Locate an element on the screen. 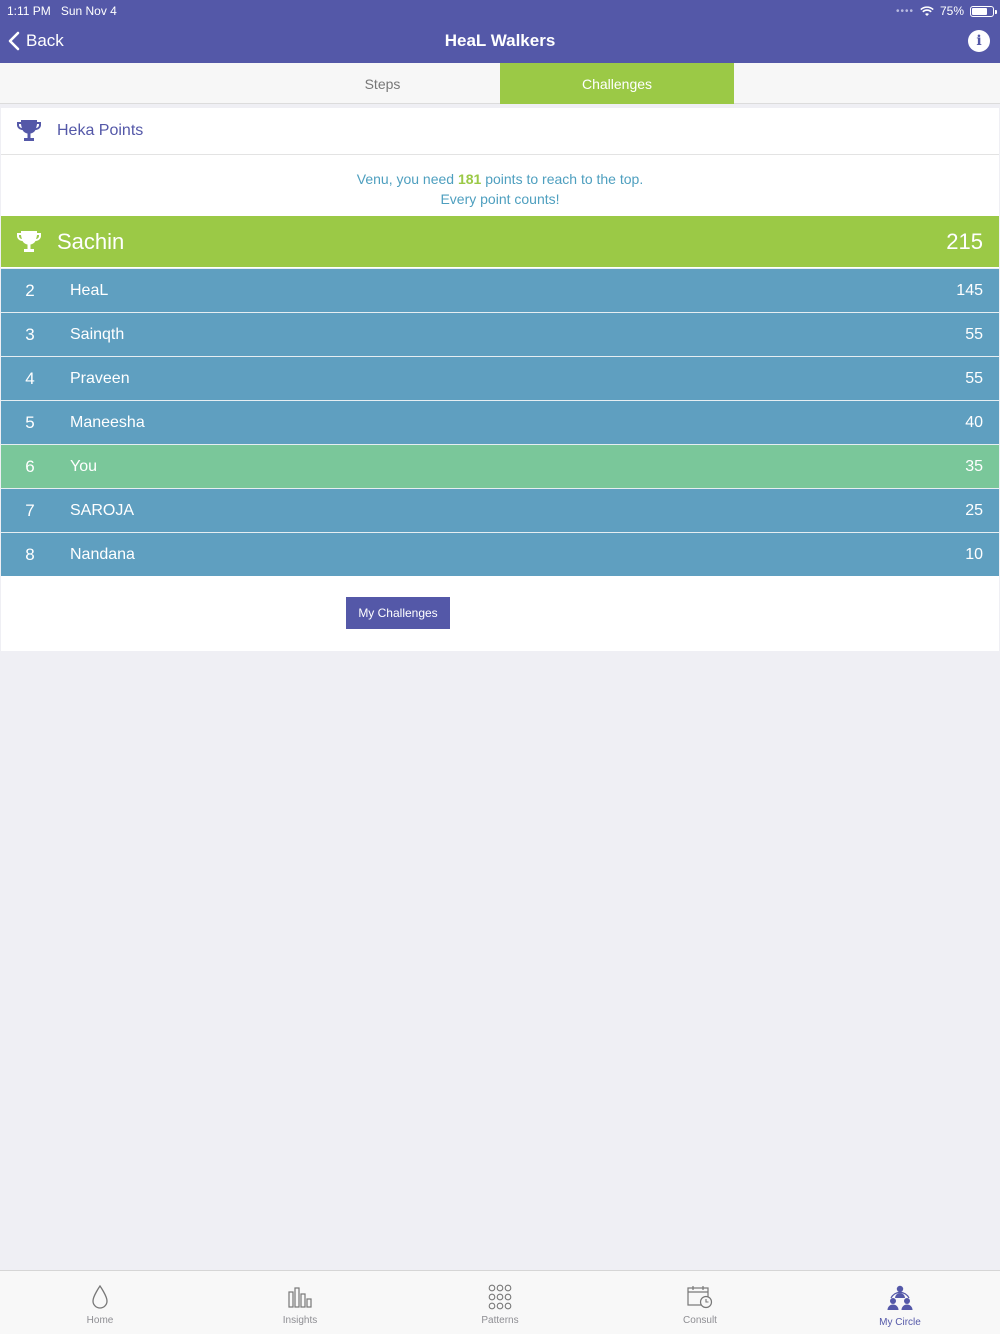 This screenshot has width=1000, height=1334. rank-number: 2 is located at coordinates (30, 290).